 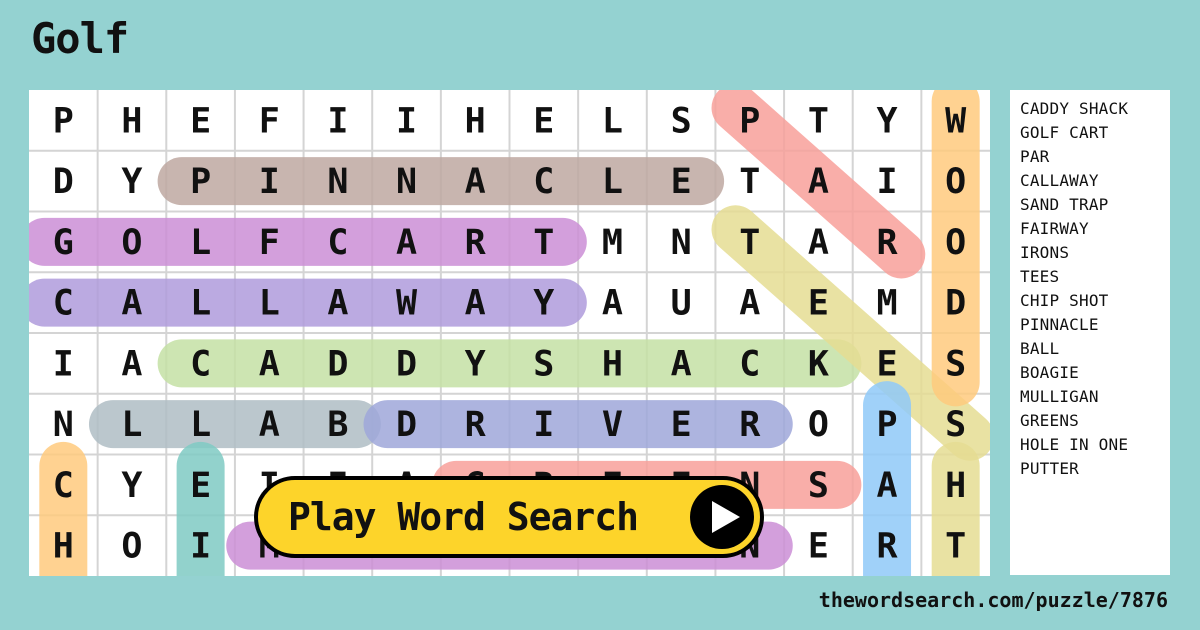 I want to click on grid-cell-letter: V, so click(x=612, y=425).